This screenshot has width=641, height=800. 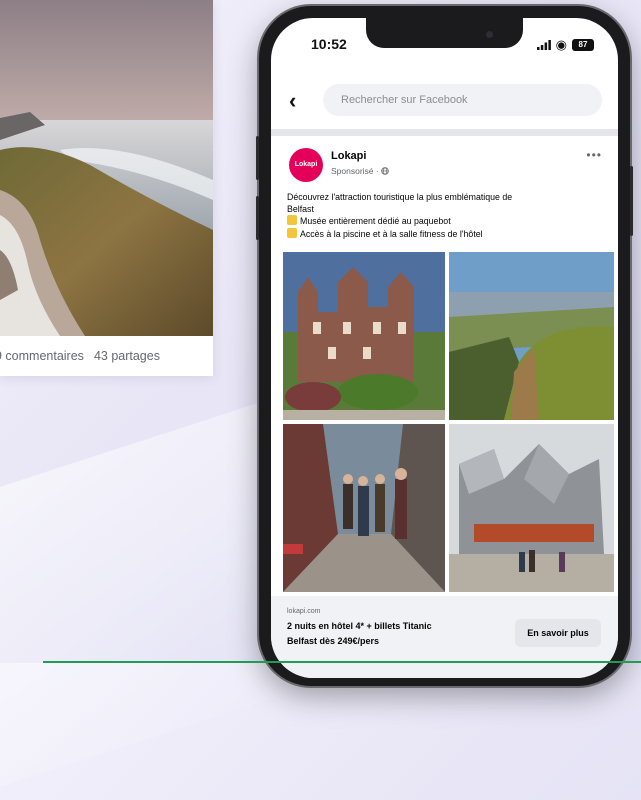 I want to click on castle-illustration, so click(x=364, y=336).